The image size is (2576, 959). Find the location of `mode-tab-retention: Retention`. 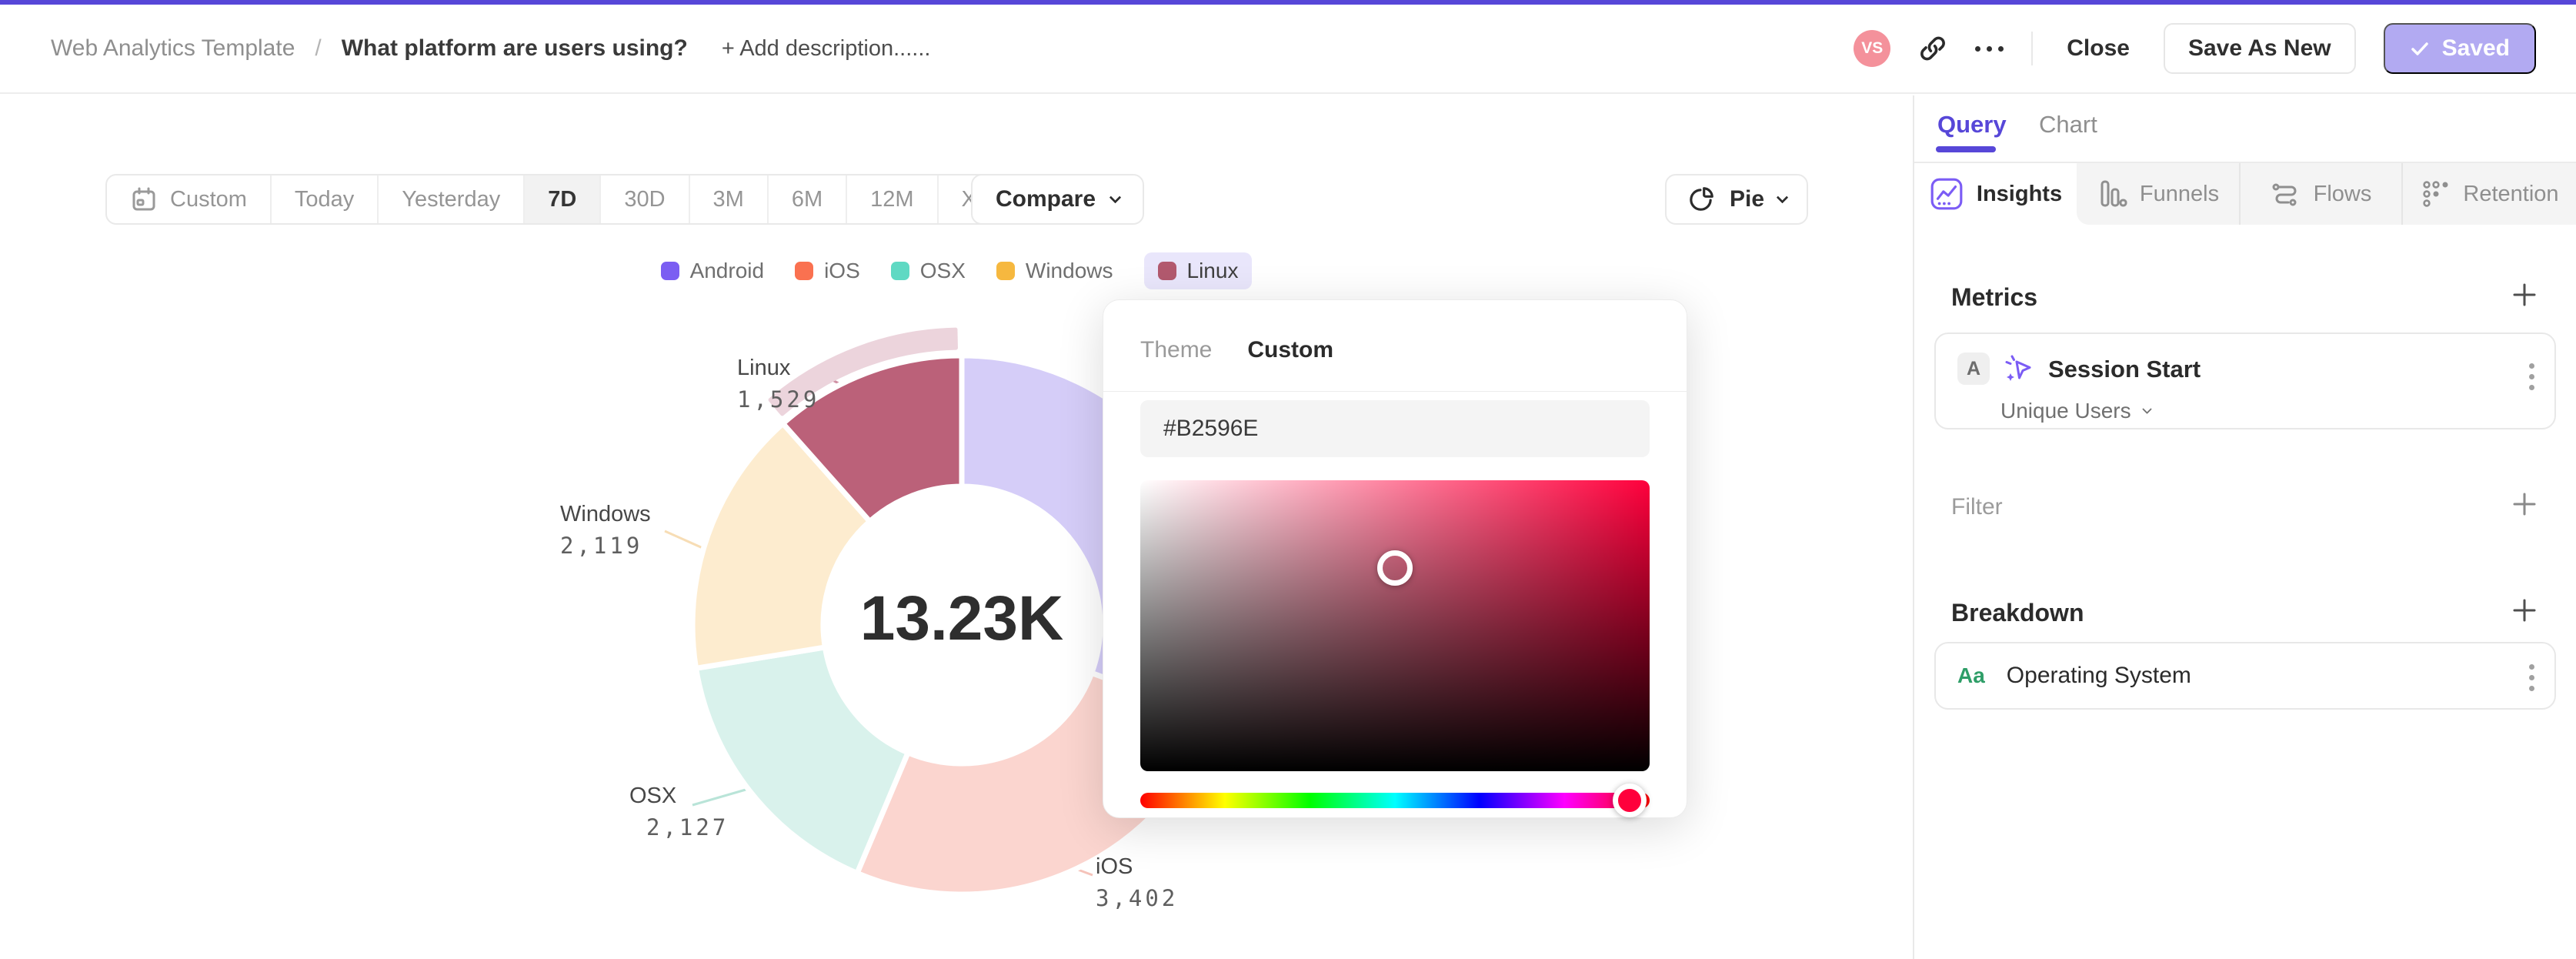

mode-tab-retention: Retention is located at coordinates (2488, 194).